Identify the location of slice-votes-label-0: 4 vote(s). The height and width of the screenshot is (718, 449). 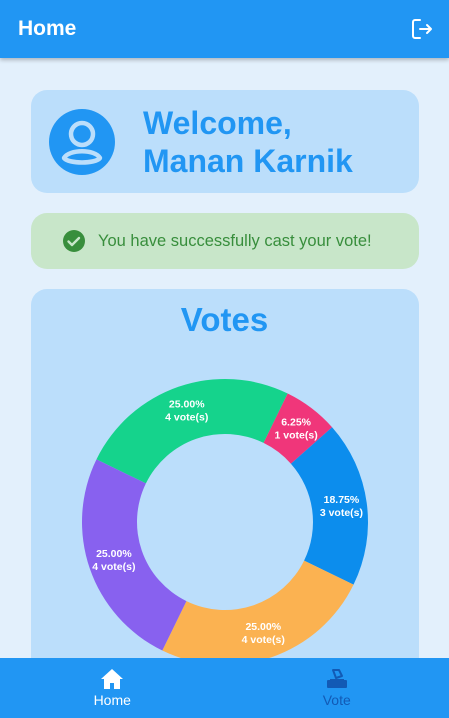
(186, 418).